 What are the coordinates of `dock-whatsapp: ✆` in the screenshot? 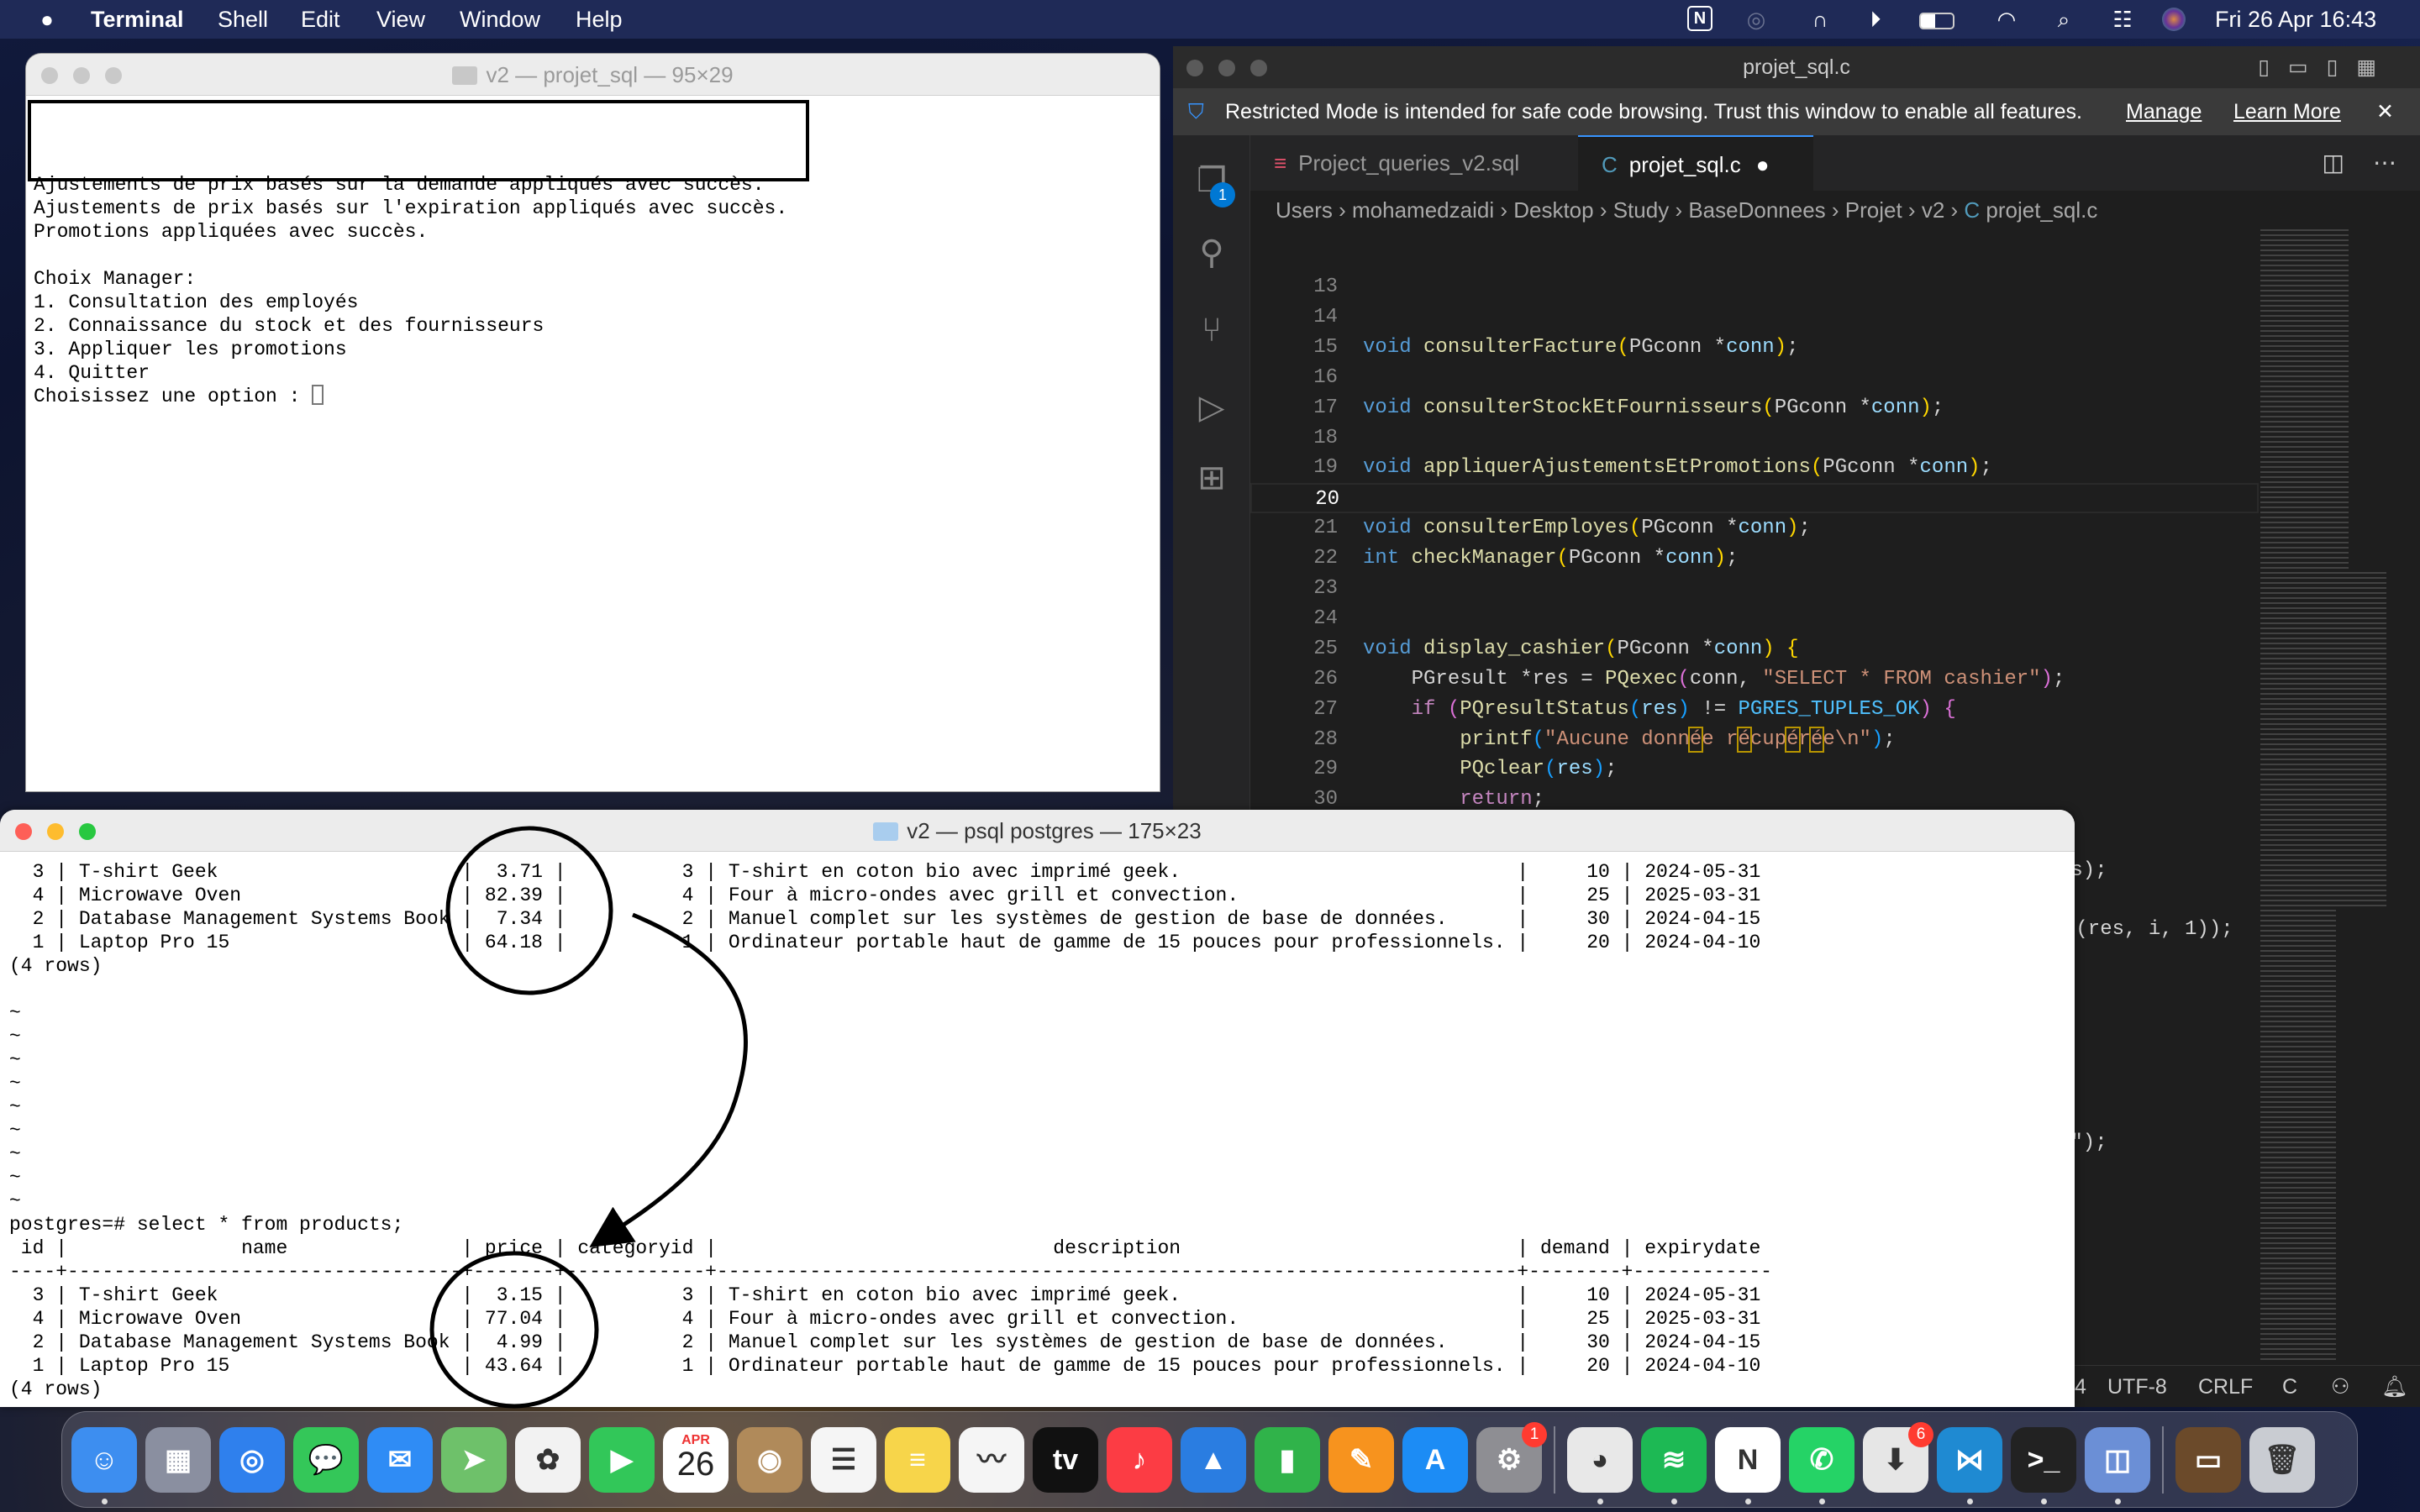 It's located at (1821, 1465).